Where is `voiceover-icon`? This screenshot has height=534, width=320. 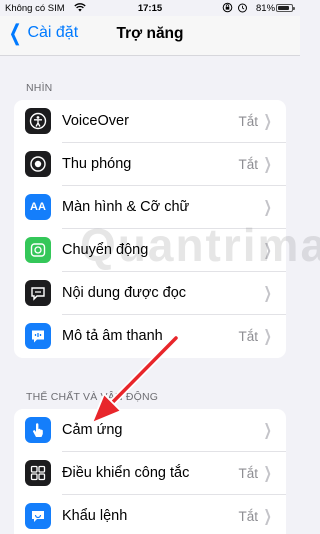 voiceover-icon is located at coordinates (38, 121).